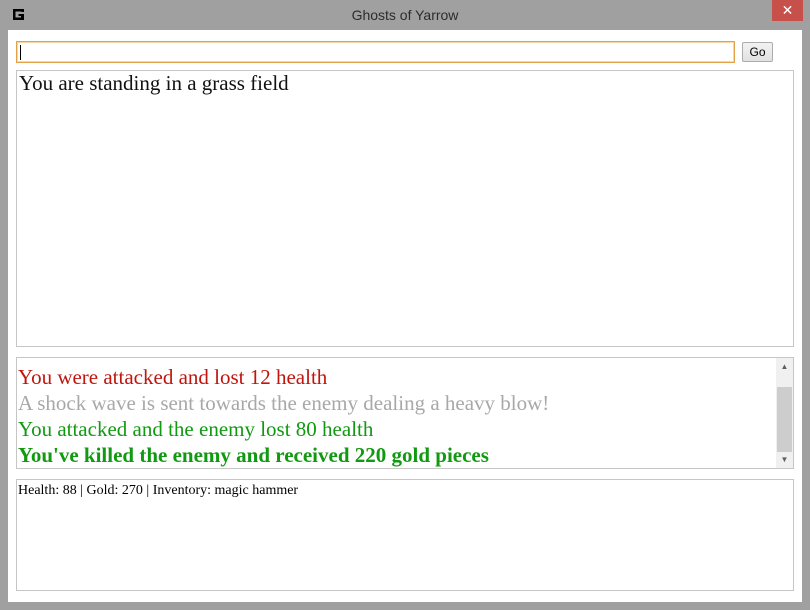 This screenshot has width=810, height=610. Describe the element at coordinates (784, 366) in the screenshot. I see `scroll-up-icon: ▲` at that location.